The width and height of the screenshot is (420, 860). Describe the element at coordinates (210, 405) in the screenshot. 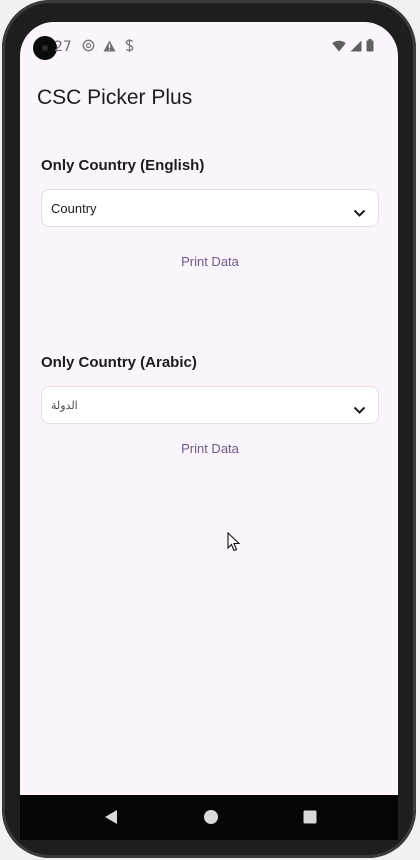

I see `arabic-country-dropdown: الدولة` at that location.